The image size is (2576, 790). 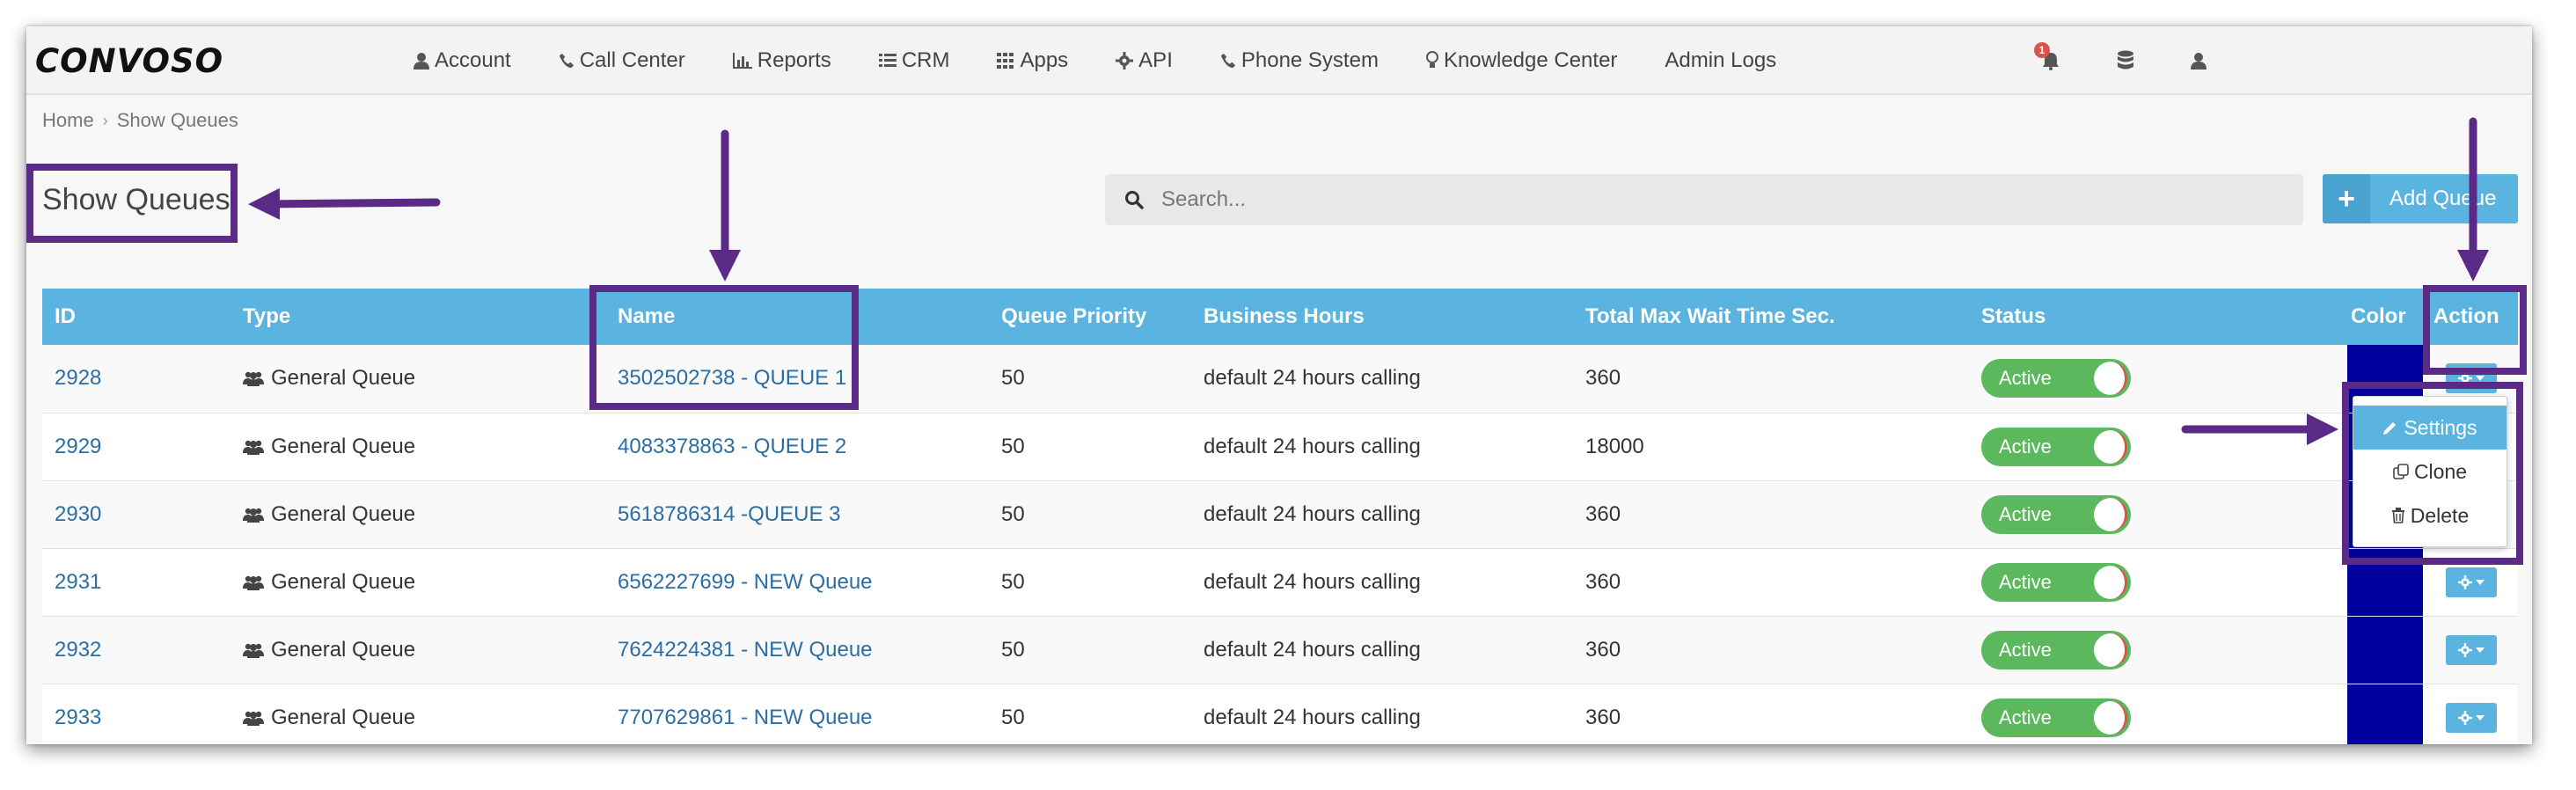 What do you see at coordinates (136, 514) in the screenshot?
I see `cell-id: 2930` at bounding box center [136, 514].